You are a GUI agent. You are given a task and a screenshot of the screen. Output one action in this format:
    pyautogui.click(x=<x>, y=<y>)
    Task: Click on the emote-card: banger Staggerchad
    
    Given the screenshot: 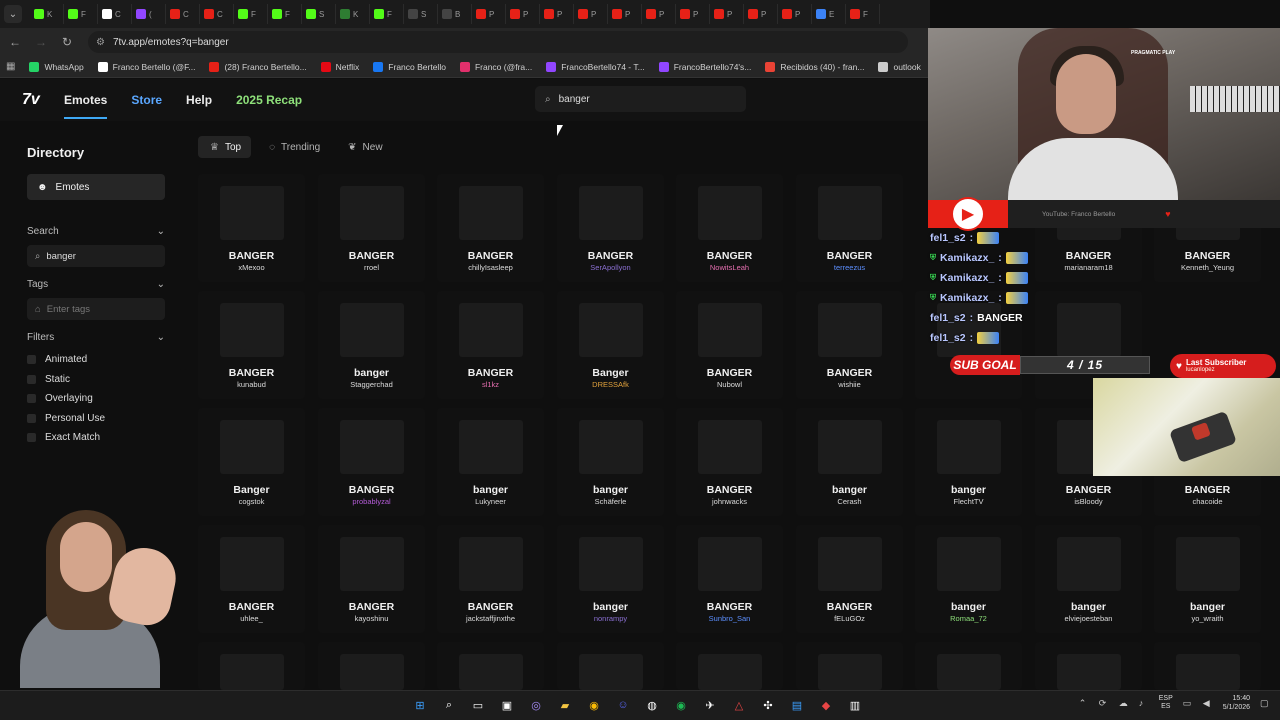 What is the action you would take?
    pyautogui.click(x=371, y=345)
    